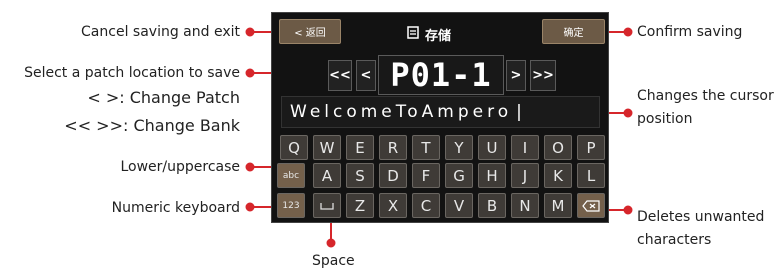  Describe the element at coordinates (426, 175) in the screenshot. I see `key-f: F` at that location.